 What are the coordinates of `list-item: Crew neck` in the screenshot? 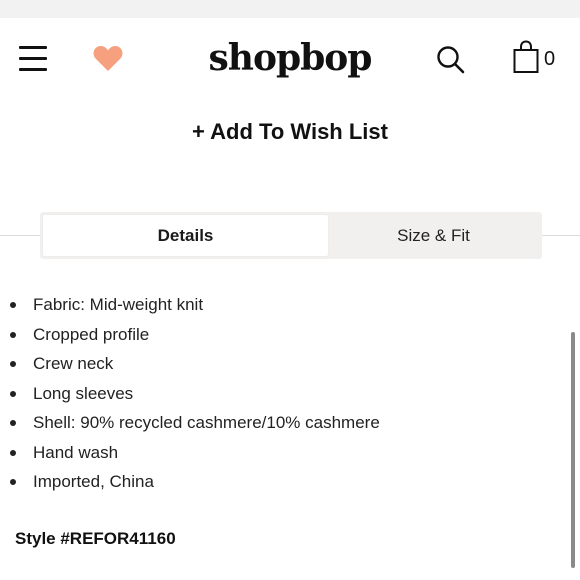 It's located at (190, 364).